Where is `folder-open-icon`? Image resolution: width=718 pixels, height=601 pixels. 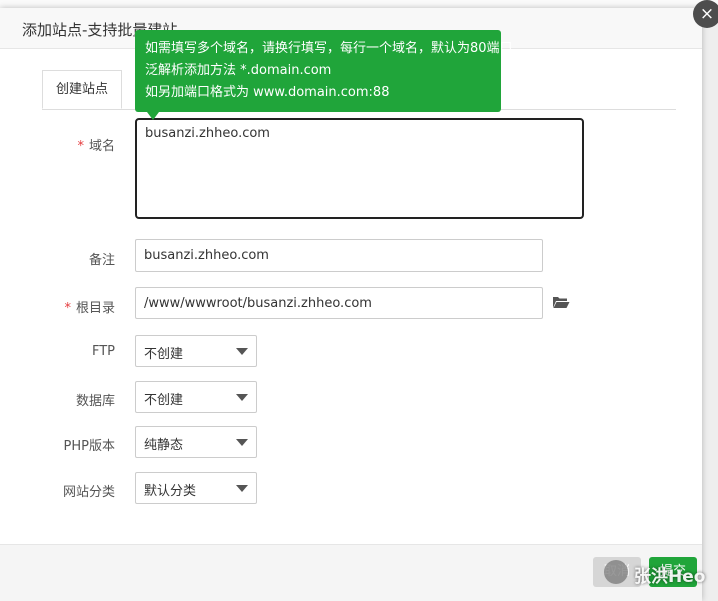 folder-open-icon is located at coordinates (561, 302).